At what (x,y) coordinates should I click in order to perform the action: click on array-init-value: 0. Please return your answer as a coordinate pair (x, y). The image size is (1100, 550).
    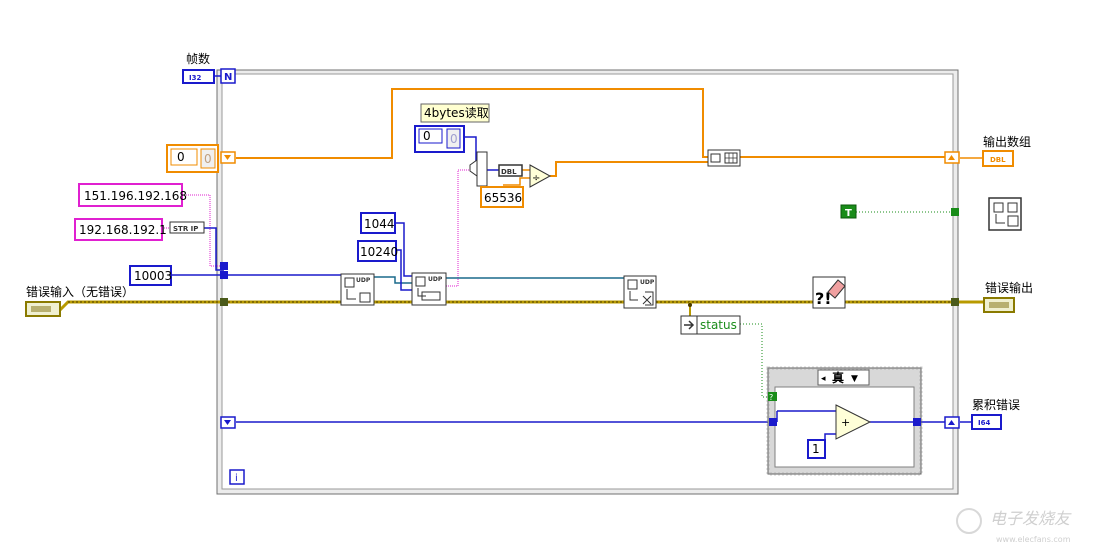
    Looking at the image, I should click on (208, 159).